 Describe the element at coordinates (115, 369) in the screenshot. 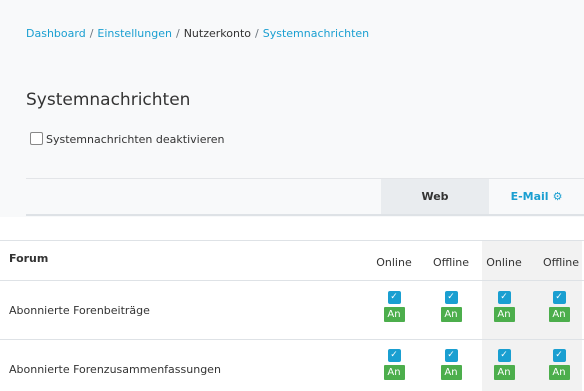

I see `row-label-abonnierte-forenzusammenfassungen: Abonnierte Forenzusammenfassungen` at that location.